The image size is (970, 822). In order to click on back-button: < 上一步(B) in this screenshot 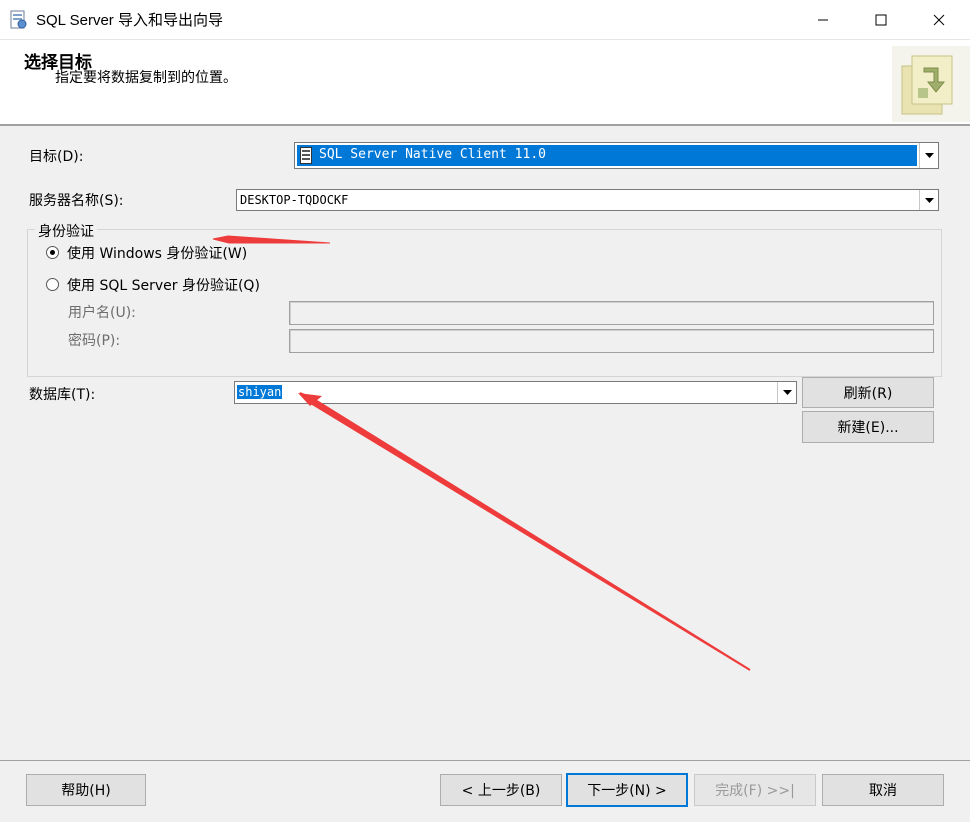, I will do `click(501, 790)`.